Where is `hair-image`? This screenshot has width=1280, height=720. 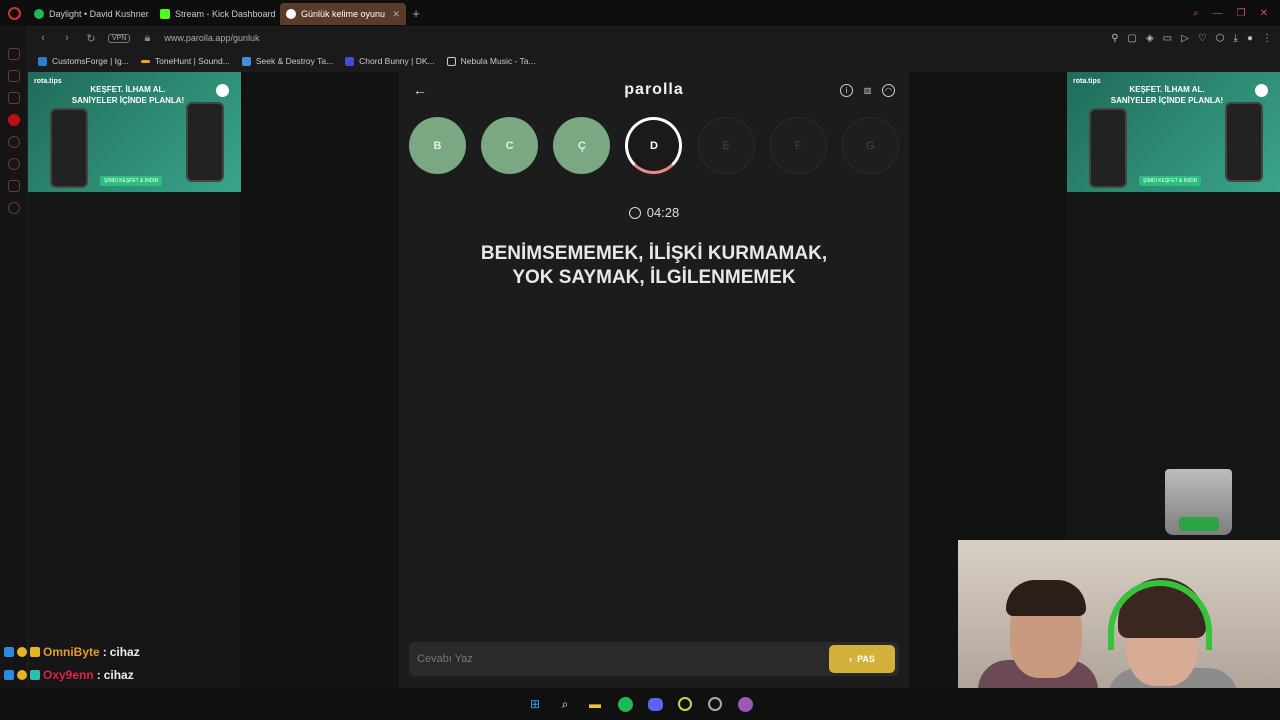
hair-image is located at coordinates (1046, 598).